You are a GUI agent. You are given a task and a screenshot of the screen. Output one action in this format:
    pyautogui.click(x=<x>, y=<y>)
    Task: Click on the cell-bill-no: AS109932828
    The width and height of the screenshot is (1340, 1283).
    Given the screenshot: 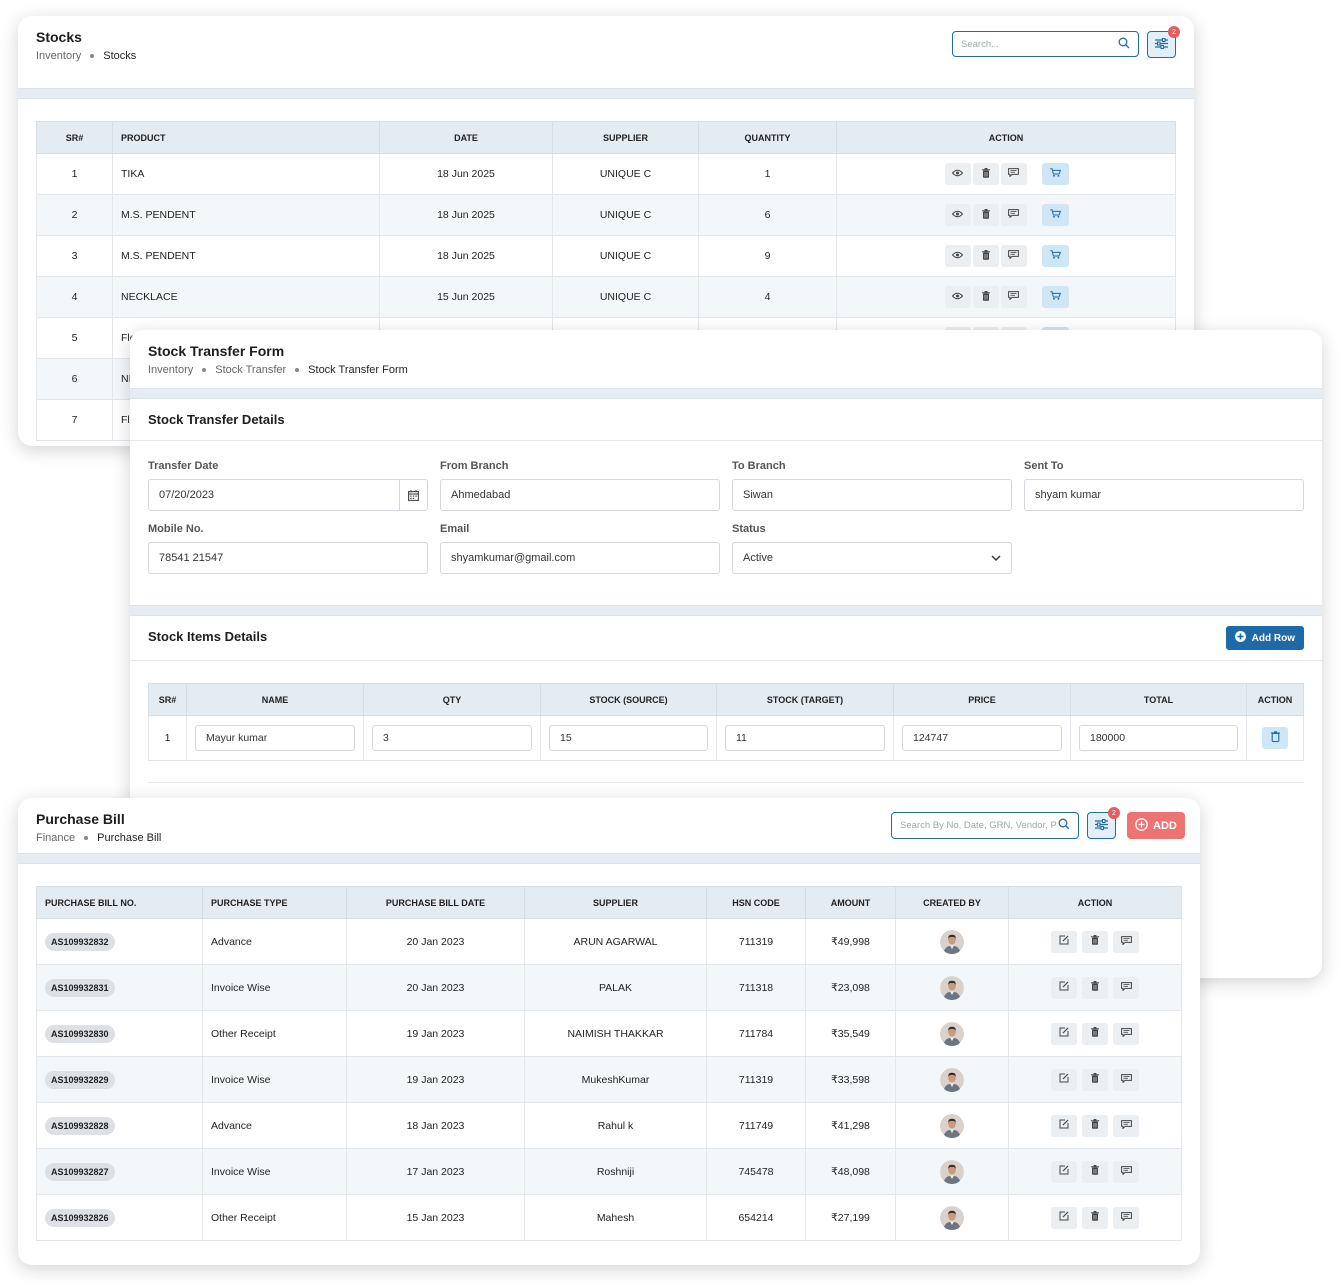 What is the action you would take?
    pyautogui.click(x=119, y=1125)
    